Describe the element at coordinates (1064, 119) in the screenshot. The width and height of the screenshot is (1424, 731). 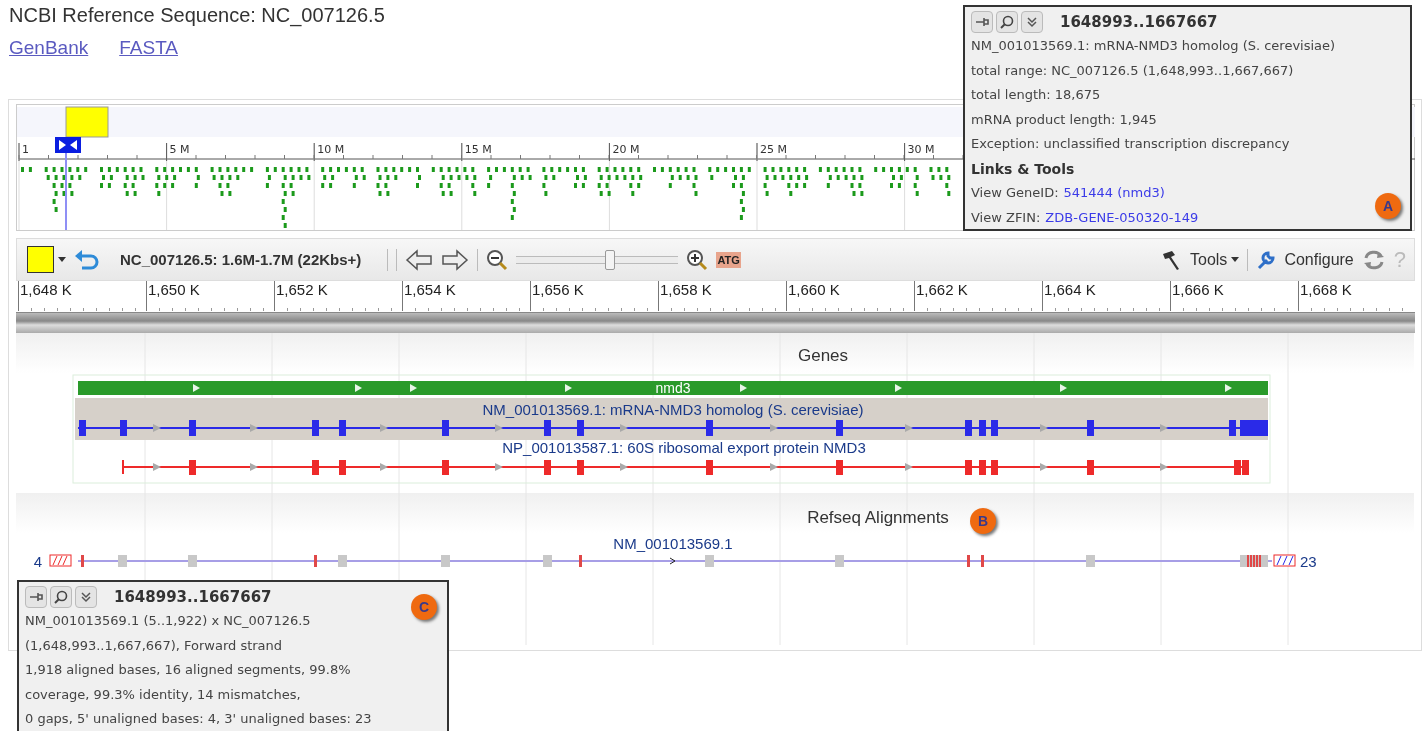
I see `tooltip-line: mRNA product length: 1,945` at that location.